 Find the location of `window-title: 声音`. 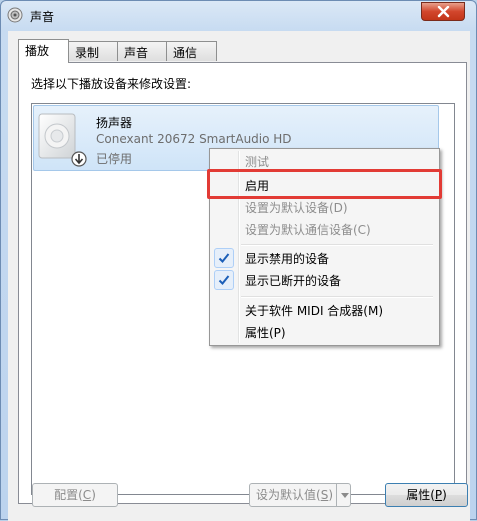

window-title: 声音 is located at coordinates (42, 17).